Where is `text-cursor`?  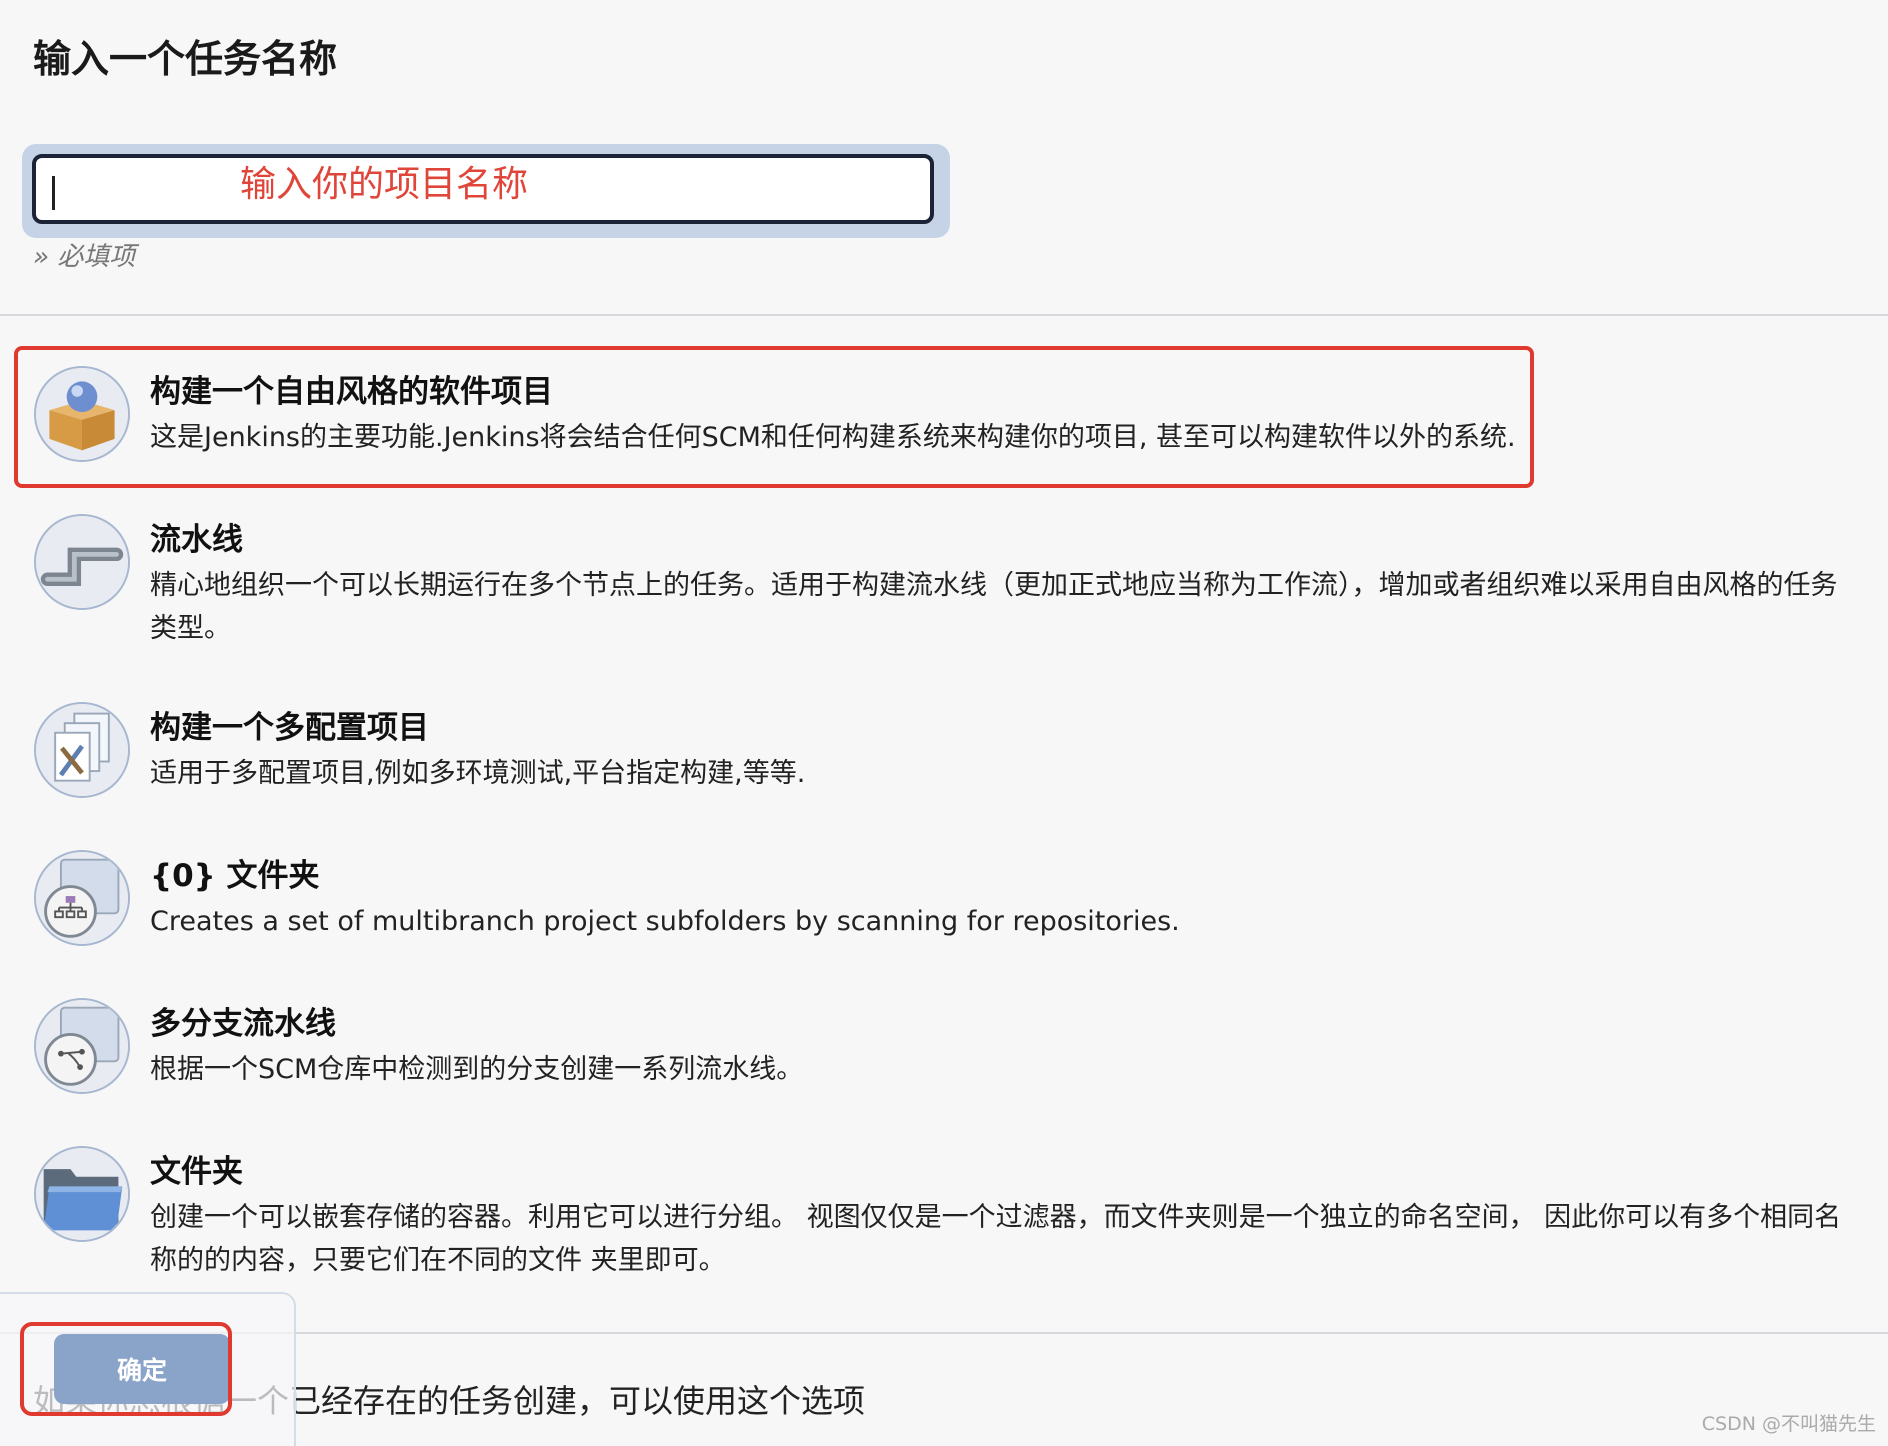
text-cursor is located at coordinates (53, 193).